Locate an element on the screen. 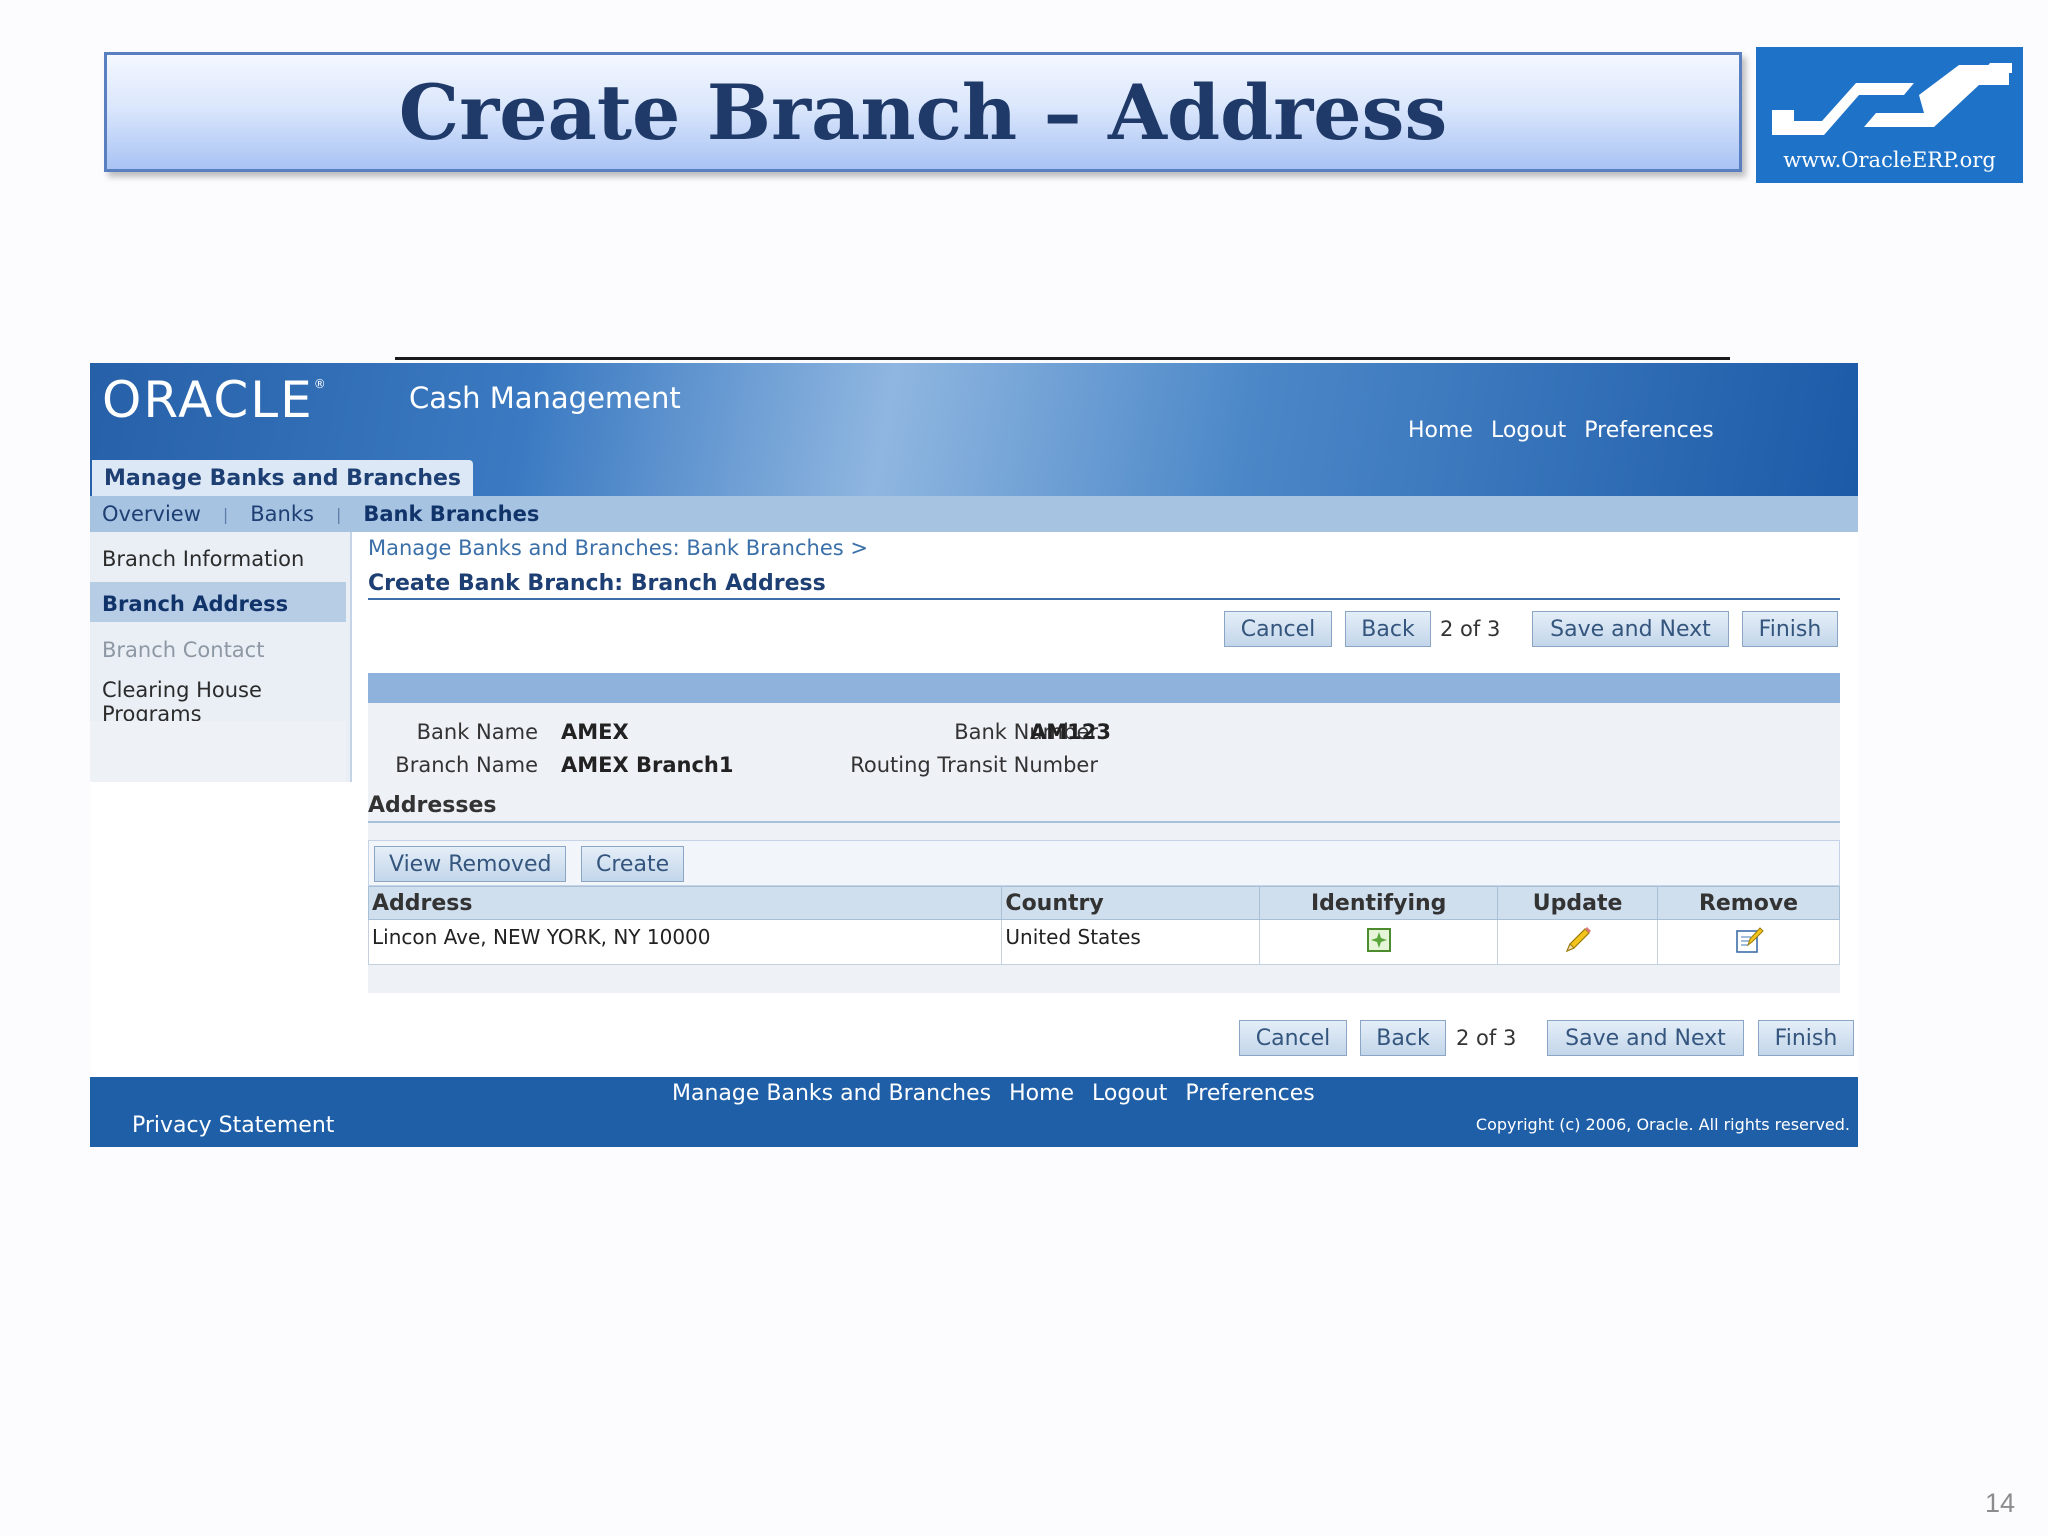  slide-title: Create Branch – Address is located at coordinates (923, 112).